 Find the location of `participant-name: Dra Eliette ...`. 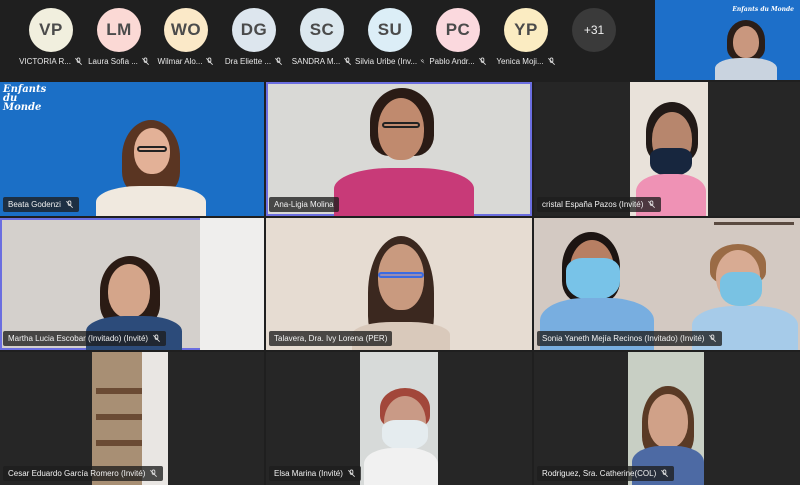

participant-name: Dra Eliette ... is located at coordinates (248, 61).